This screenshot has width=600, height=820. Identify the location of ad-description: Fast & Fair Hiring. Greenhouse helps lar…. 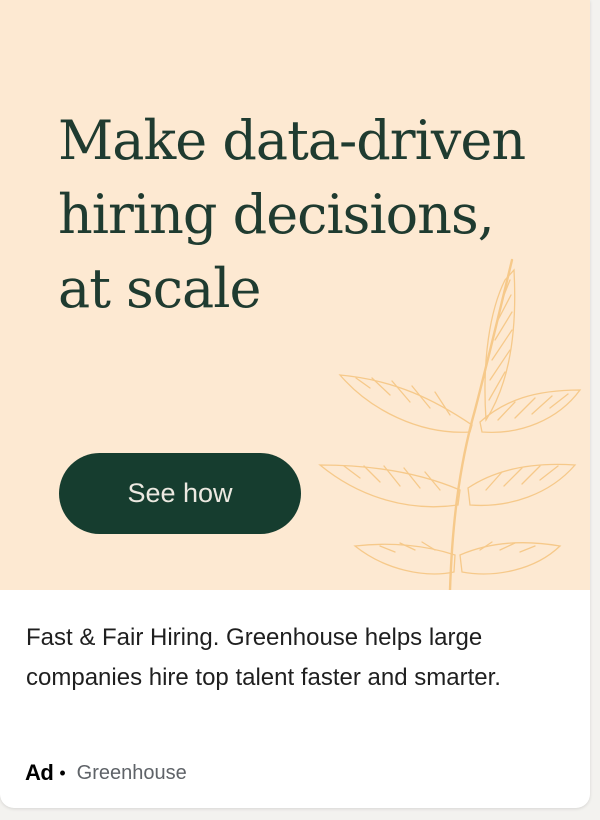
(296, 658).